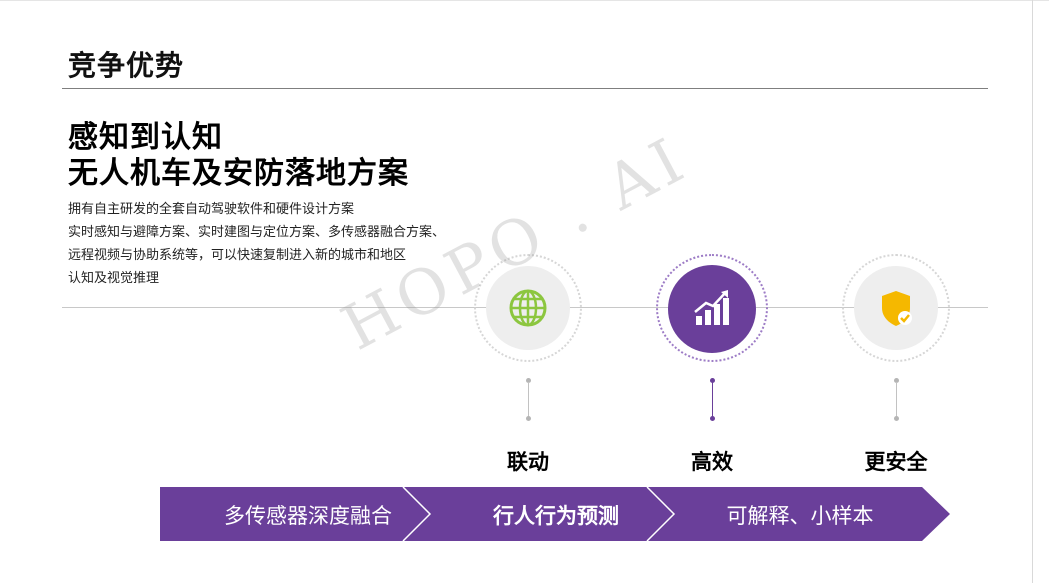 This screenshot has width=1049, height=583. What do you see at coordinates (524, 0) in the screenshot?
I see `top-border` at bounding box center [524, 0].